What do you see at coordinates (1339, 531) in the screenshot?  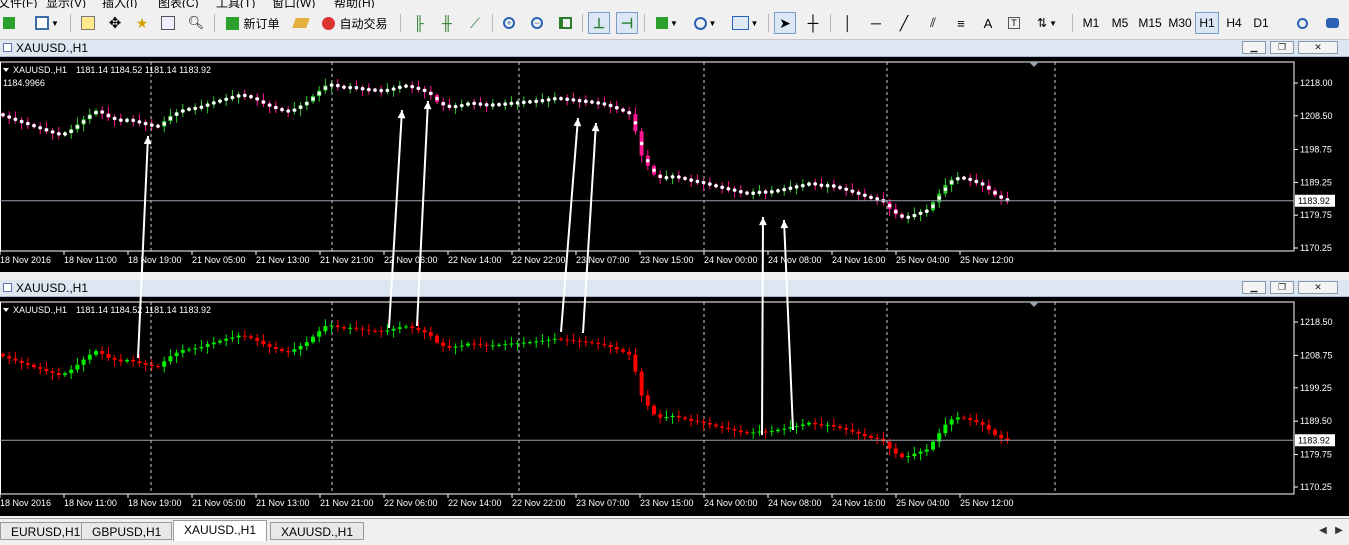 I see `scroll-right-icon: ▶` at bounding box center [1339, 531].